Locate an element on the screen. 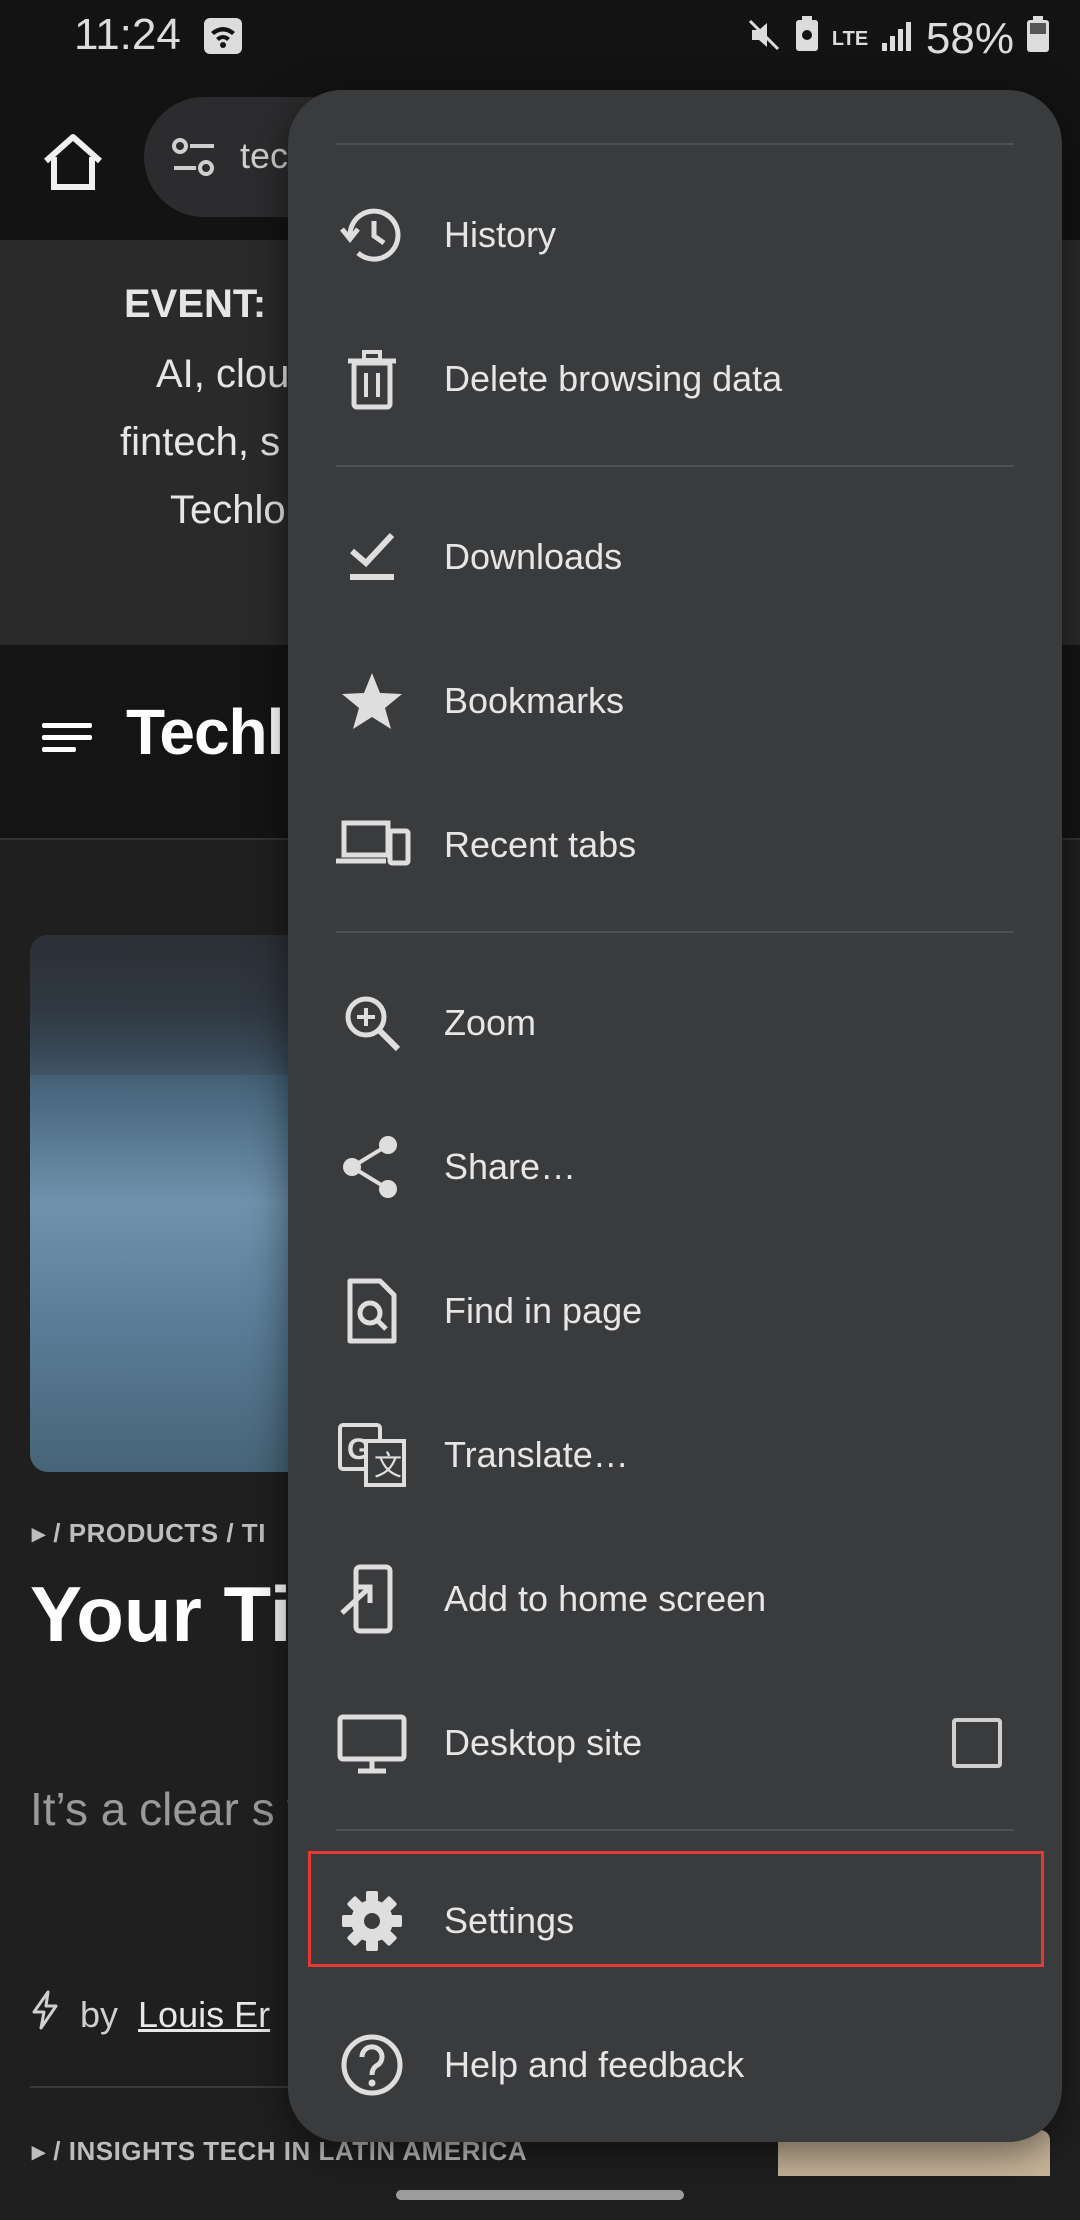 The height and width of the screenshot is (2220, 1080). menu-item-delete-browsing-data: Delete browsing data is located at coordinates (675, 379).